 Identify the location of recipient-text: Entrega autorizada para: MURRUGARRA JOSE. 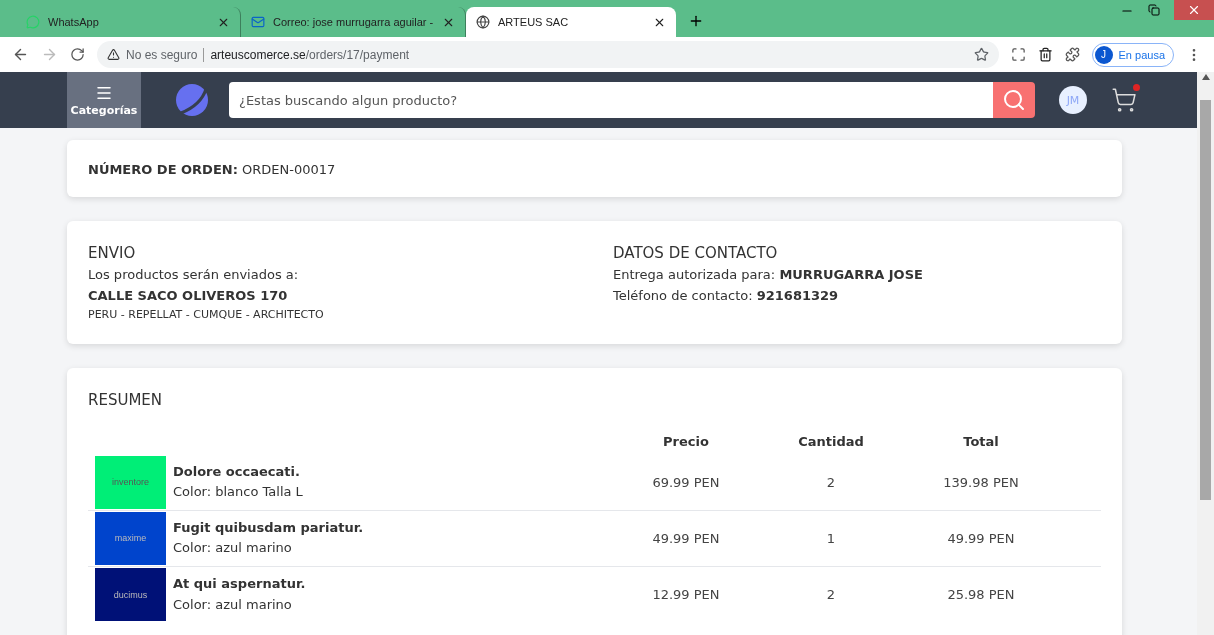
(768, 274).